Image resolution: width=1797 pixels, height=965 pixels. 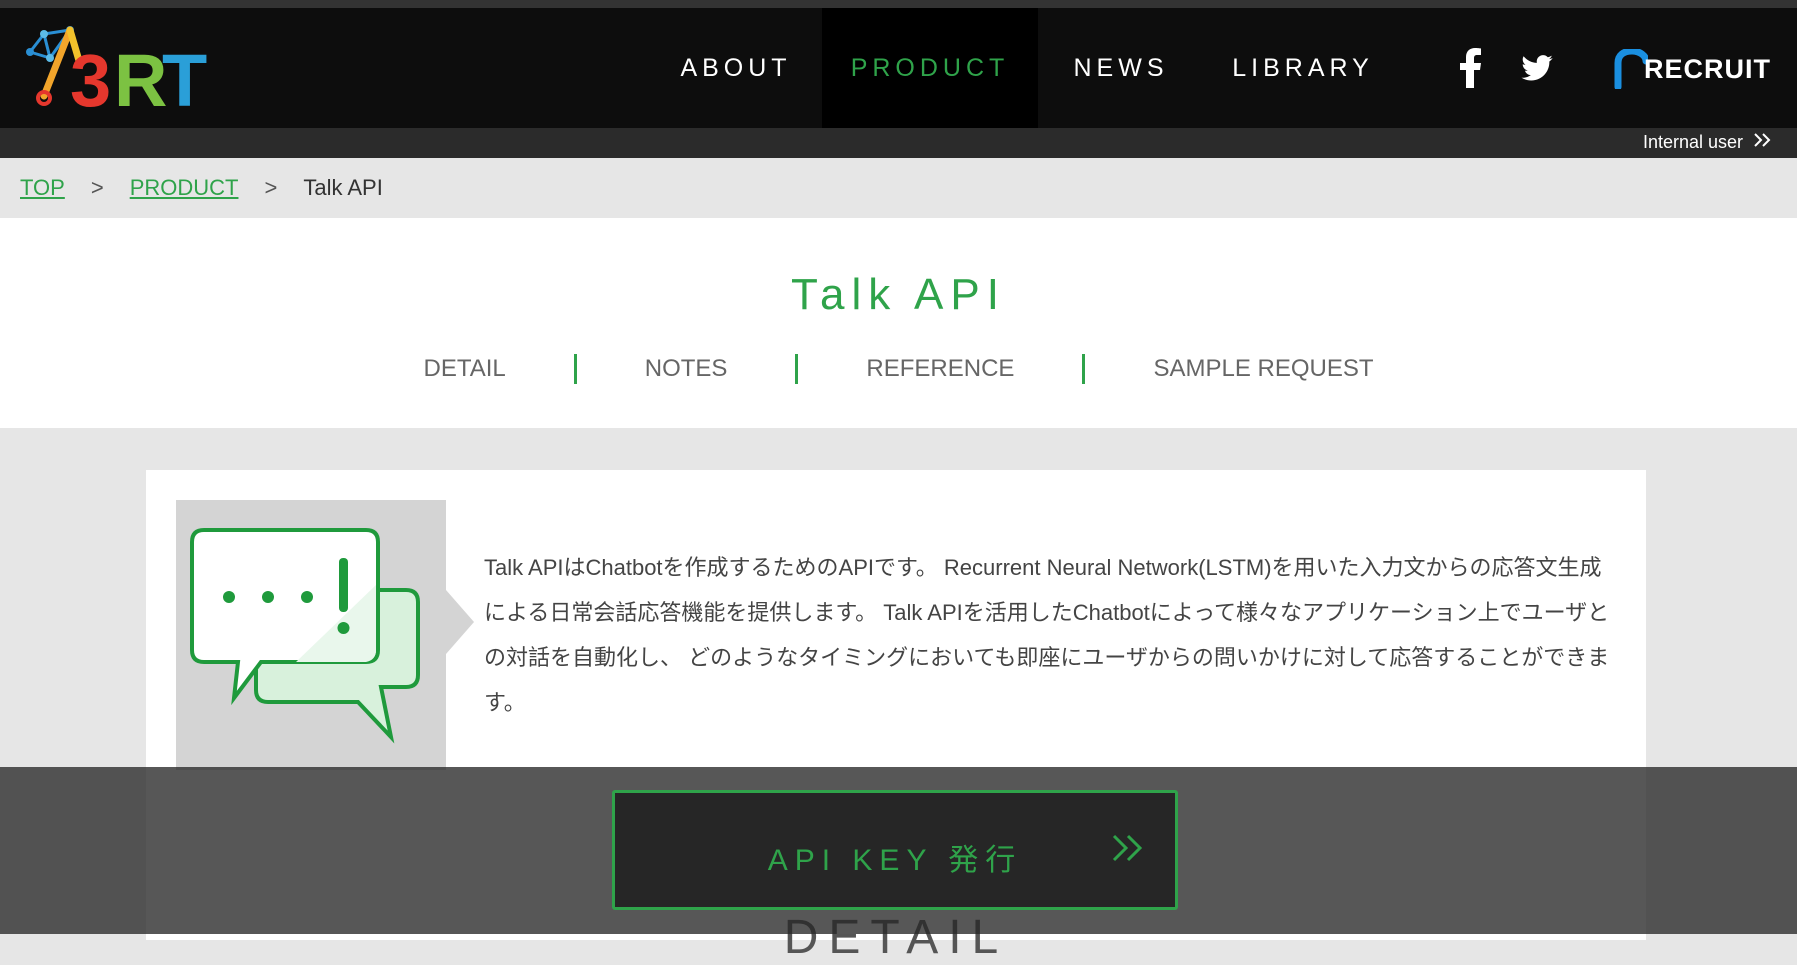 I want to click on site-header: 3 R T ABOUT PRODUCT NEWS LIBRARY RECRUIT, so click(x=898, y=68).